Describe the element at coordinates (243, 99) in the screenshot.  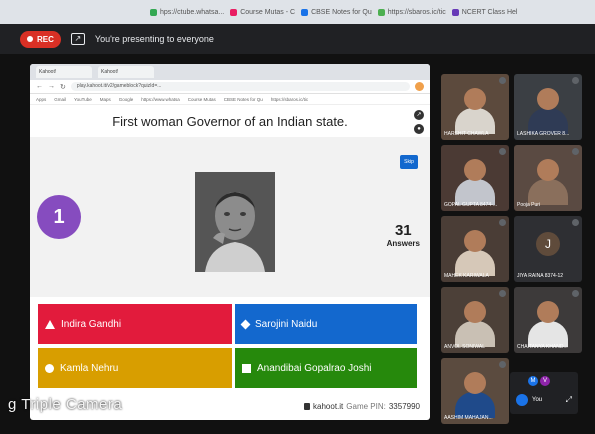
I see `bookmark-item: CBSE Notes for Qu` at that location.